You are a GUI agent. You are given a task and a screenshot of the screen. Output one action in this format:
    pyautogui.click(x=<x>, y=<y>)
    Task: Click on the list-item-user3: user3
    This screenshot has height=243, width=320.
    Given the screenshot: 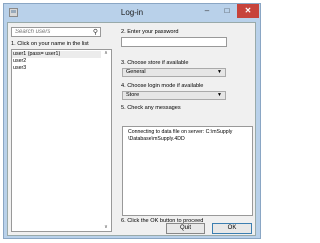 What is the action you would take?
    pyautogui.click(x=56, y=68)
    